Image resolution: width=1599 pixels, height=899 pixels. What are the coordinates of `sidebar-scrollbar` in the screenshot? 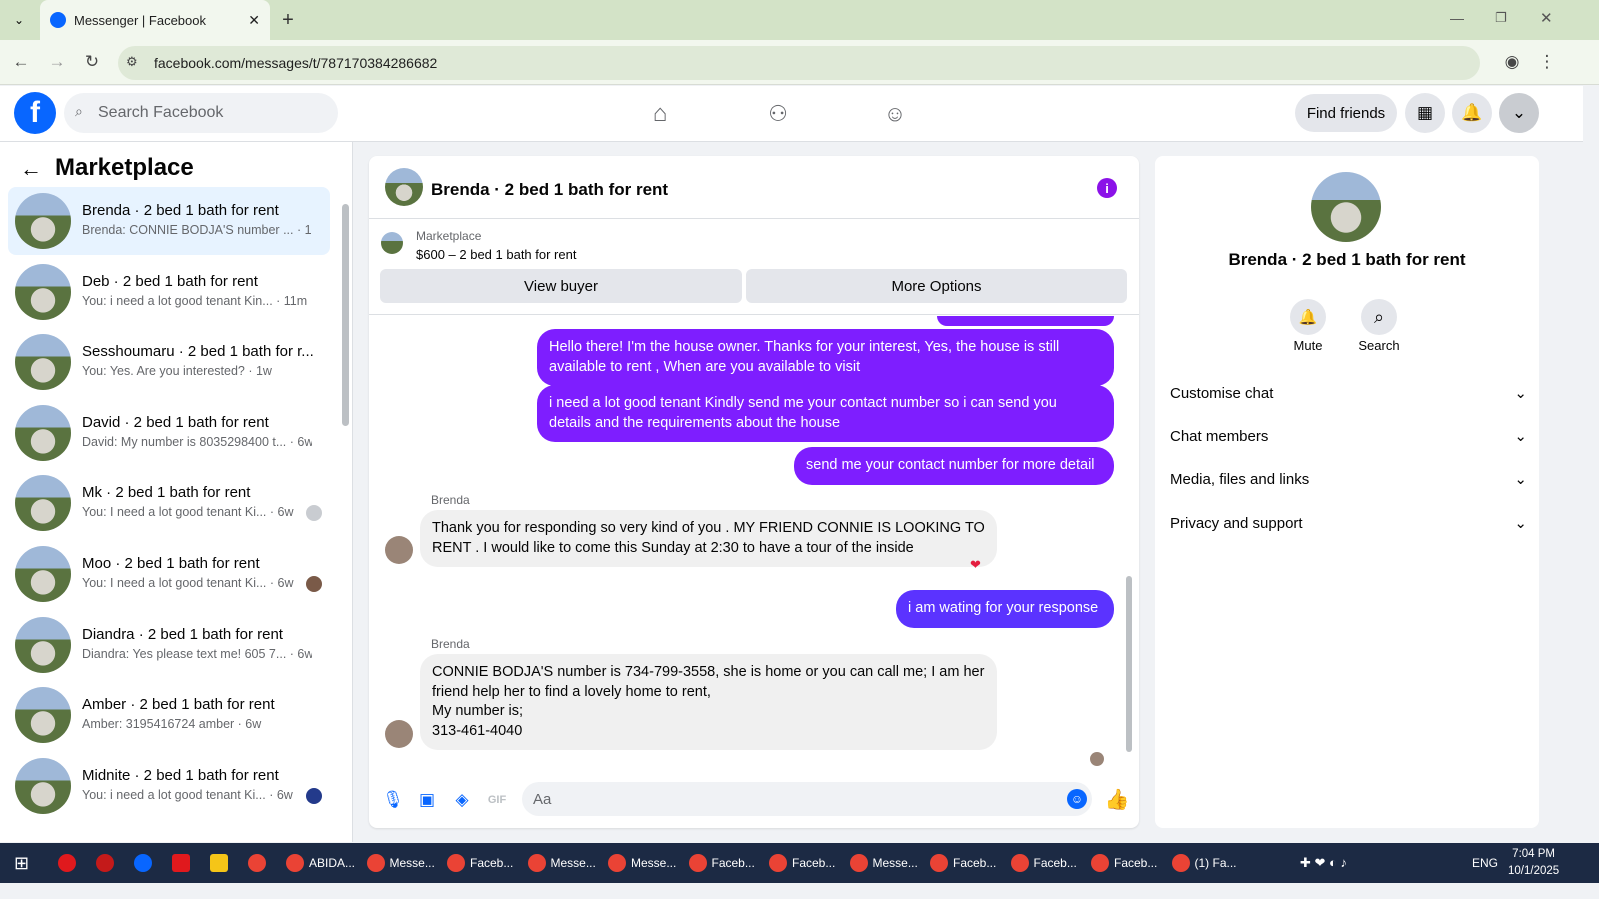 It's located at (345, 315).